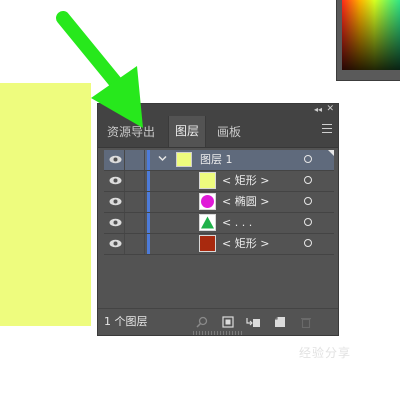 Image resolution: width=400 pixels, height=400 pixels. Describe the element at coordinates (218, 333) in the screenshot. I see `resize-grip` at that location.